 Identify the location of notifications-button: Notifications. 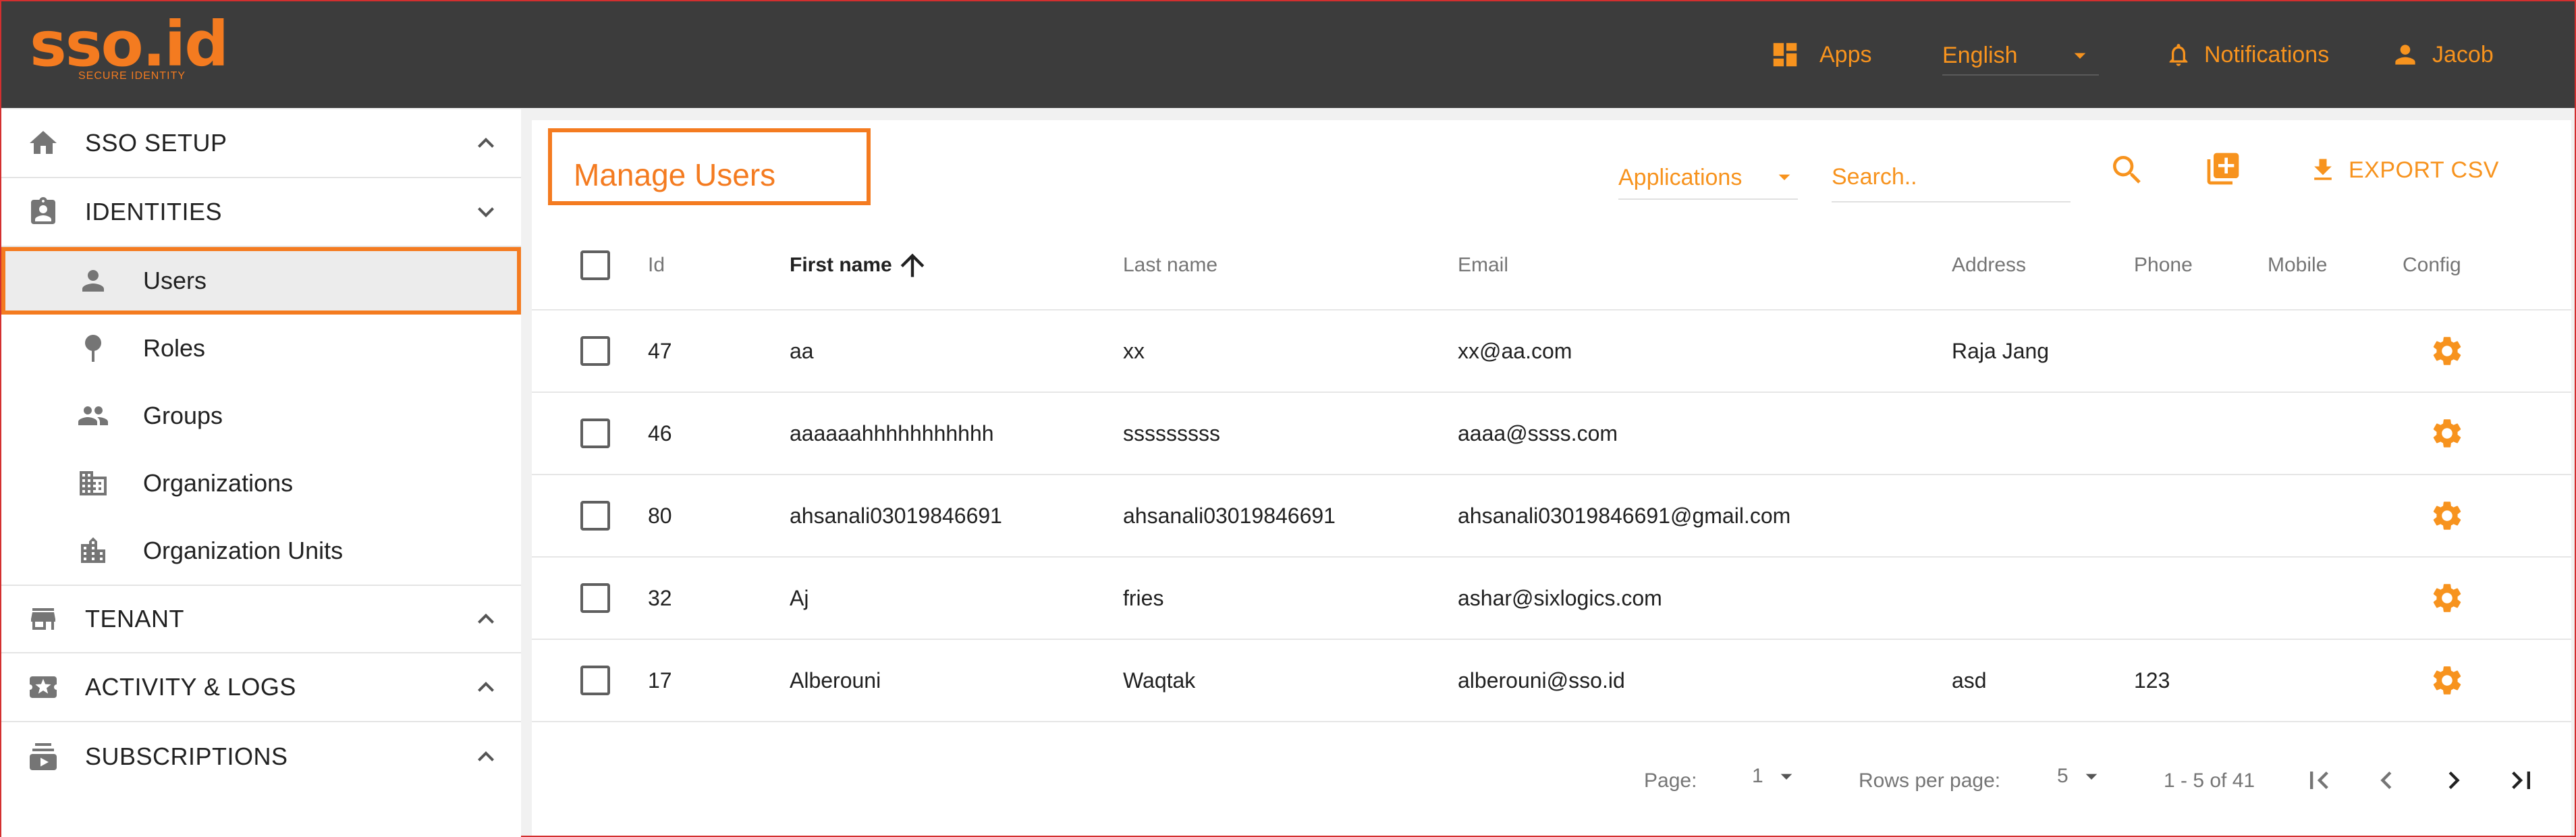
(2247, 54).